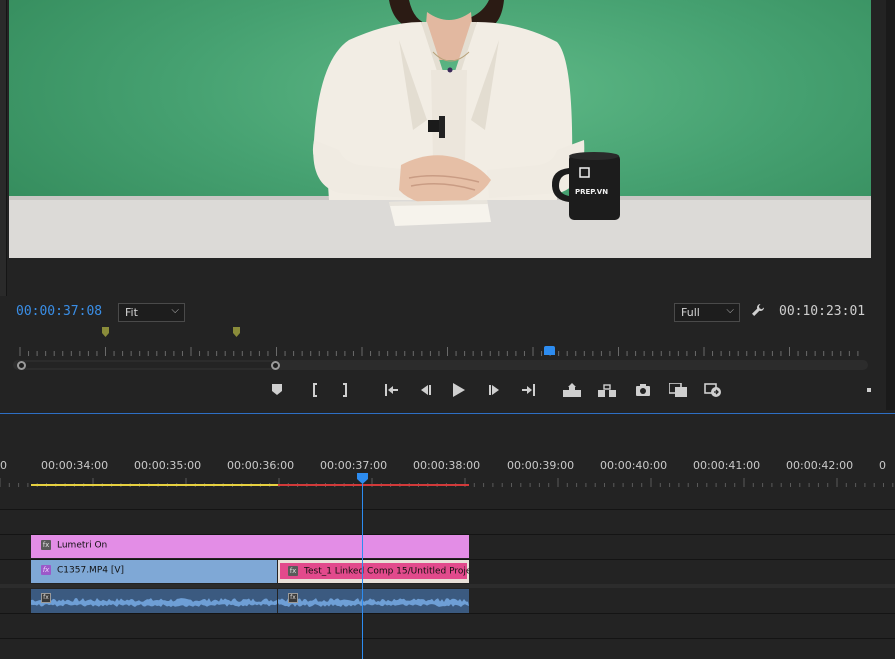  What do you see at coordinates (168, 465) in the screenshot?
I see `ruler-label: 00:00:35:00` at bounding box center [168, 465].